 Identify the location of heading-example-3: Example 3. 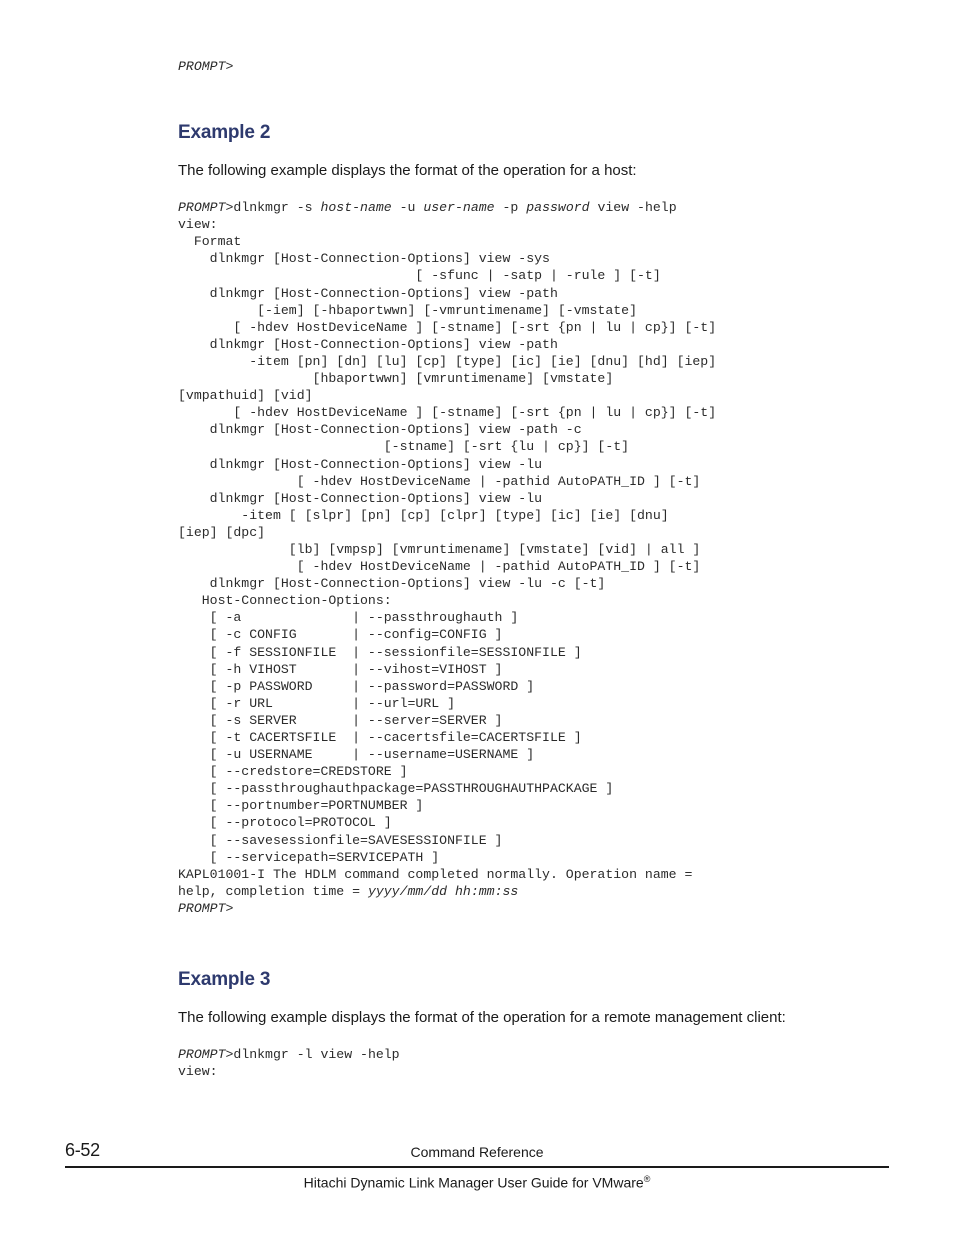
(224, 980).